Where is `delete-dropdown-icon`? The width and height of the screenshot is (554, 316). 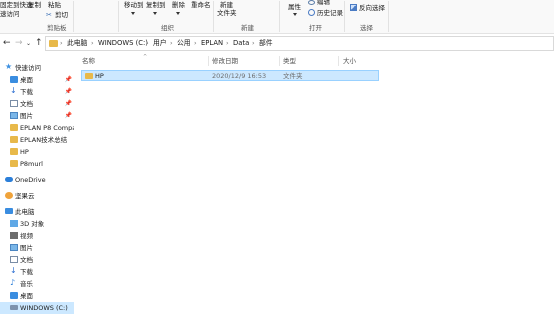
delete-dropdown-icon is located at coordinates (178, 13).